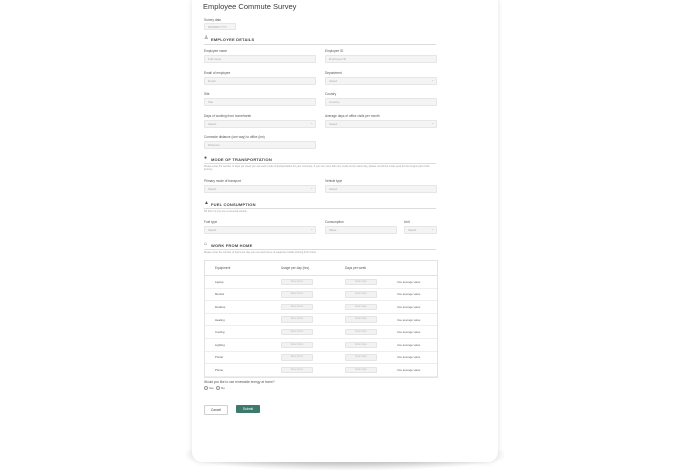 Image resolution: width=690 pixels, height=474 pixels. I want to click on transport-mode-select: Select ⌄, so click(260, 189).